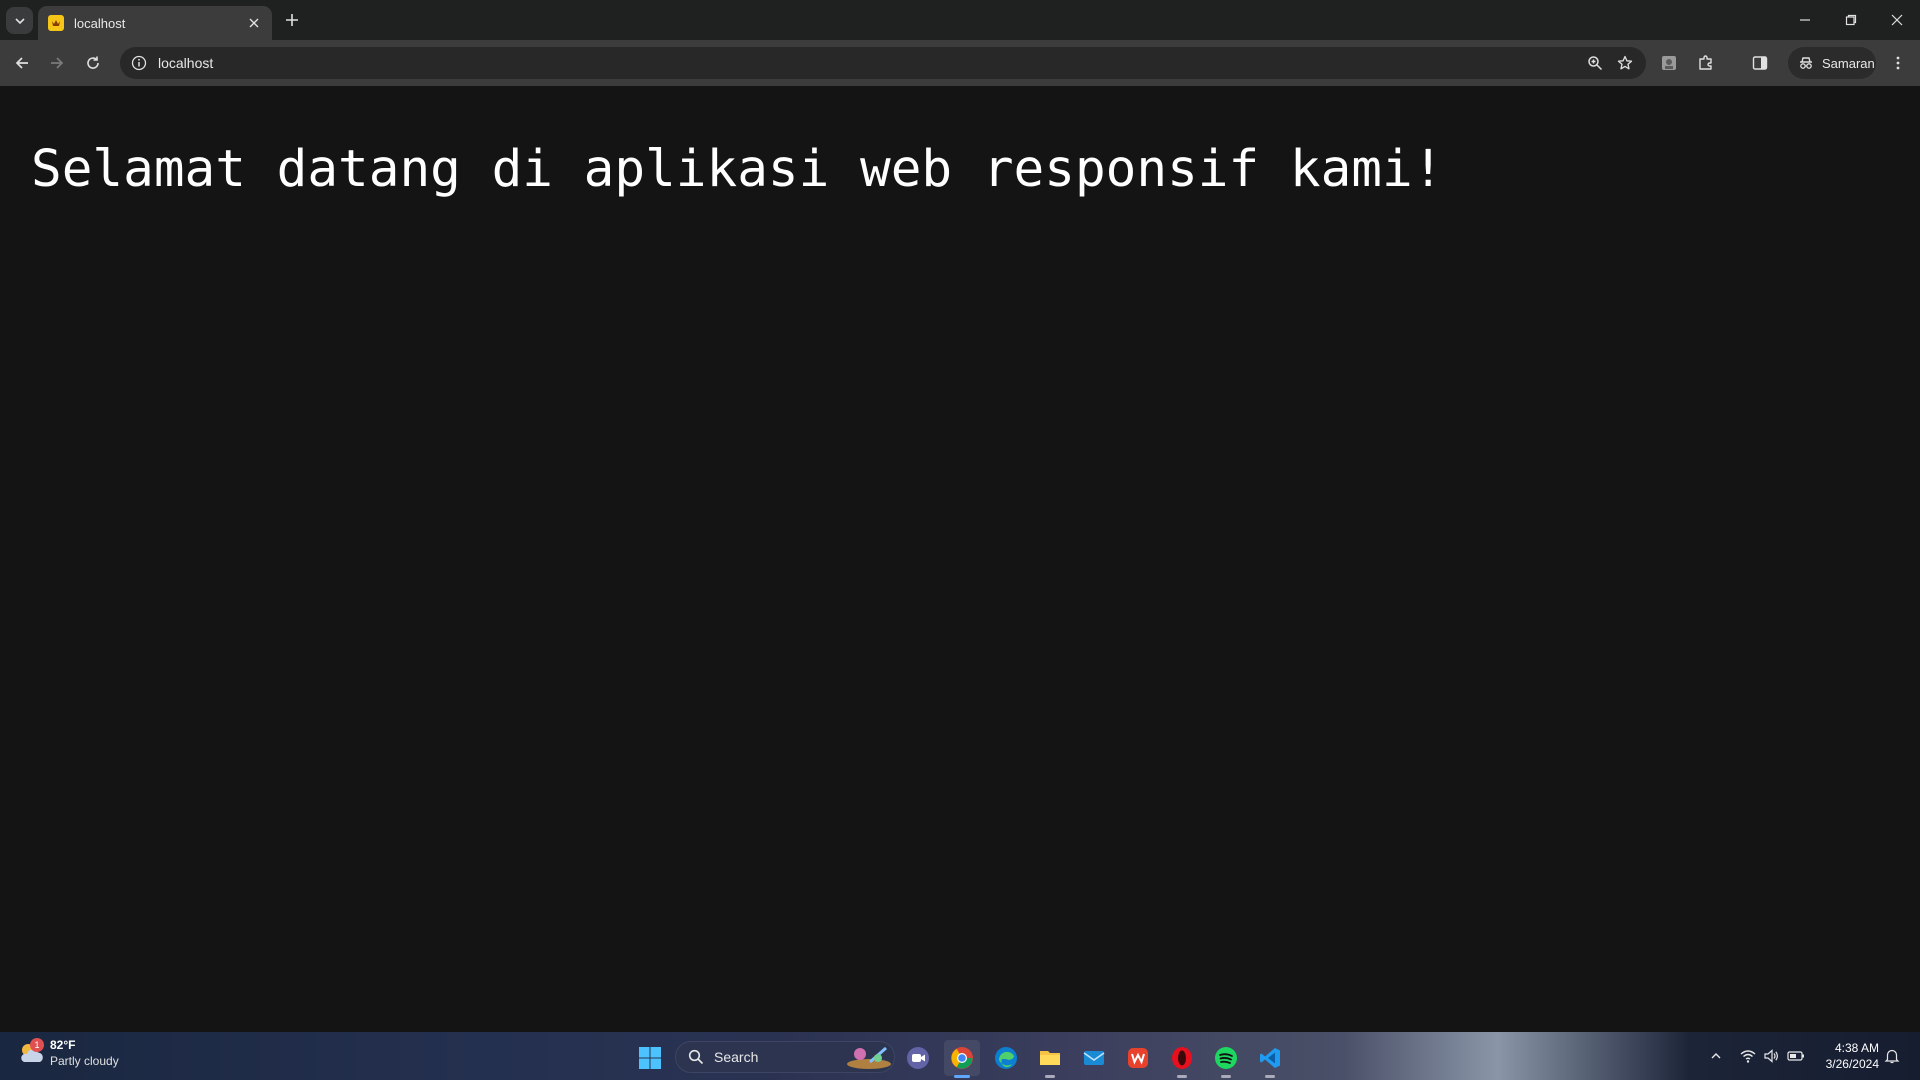  Describe the element at coordinates (785, 1057) in the screenshot. I see `taskbar-search: Search` at that location.